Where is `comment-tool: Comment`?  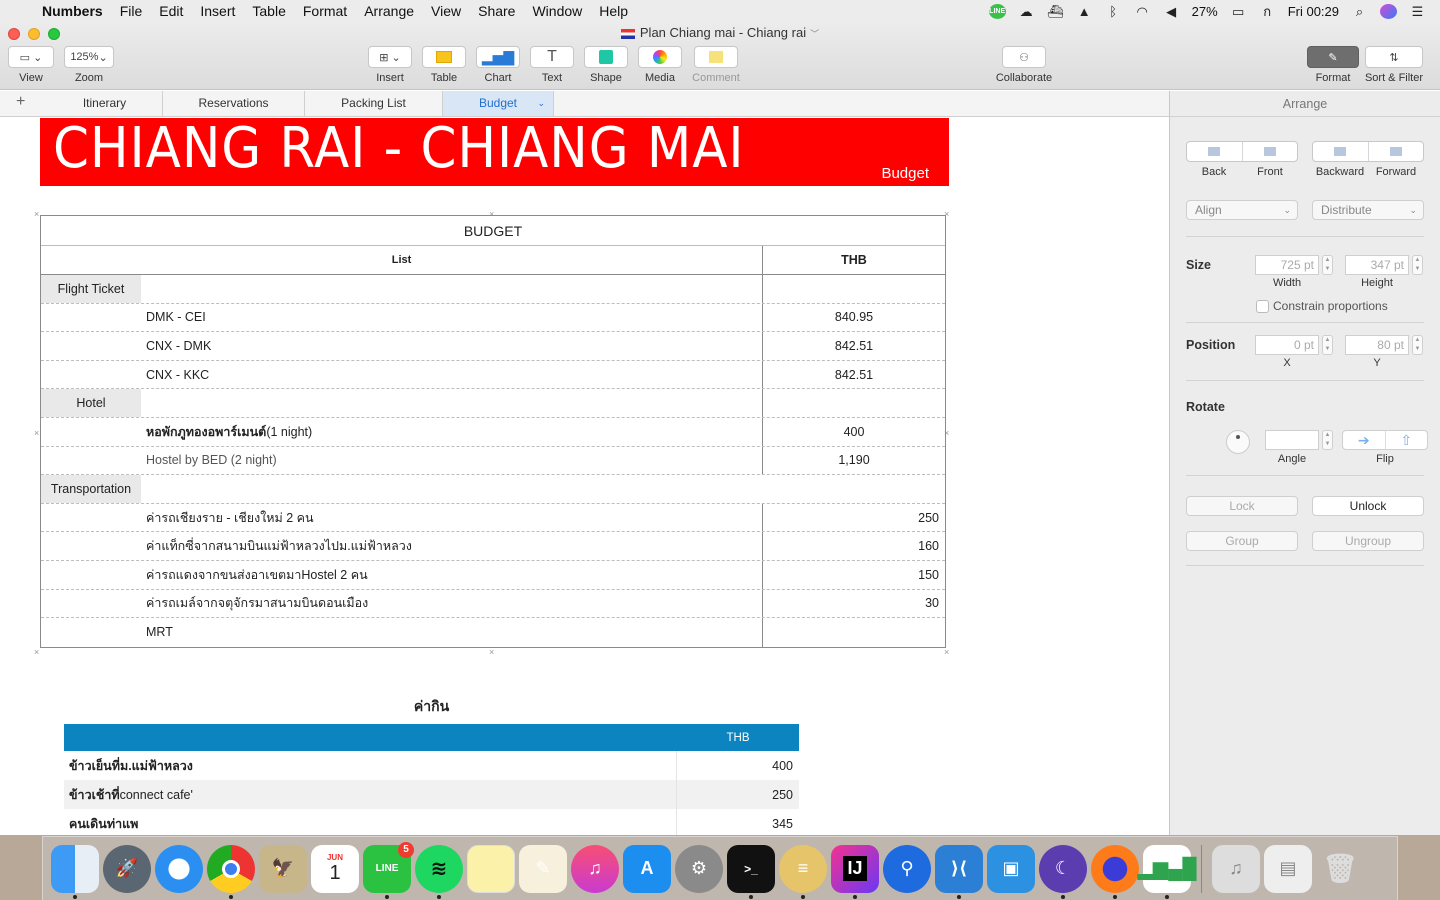
comment-tool: Comment is located at coordinates (716, 65).